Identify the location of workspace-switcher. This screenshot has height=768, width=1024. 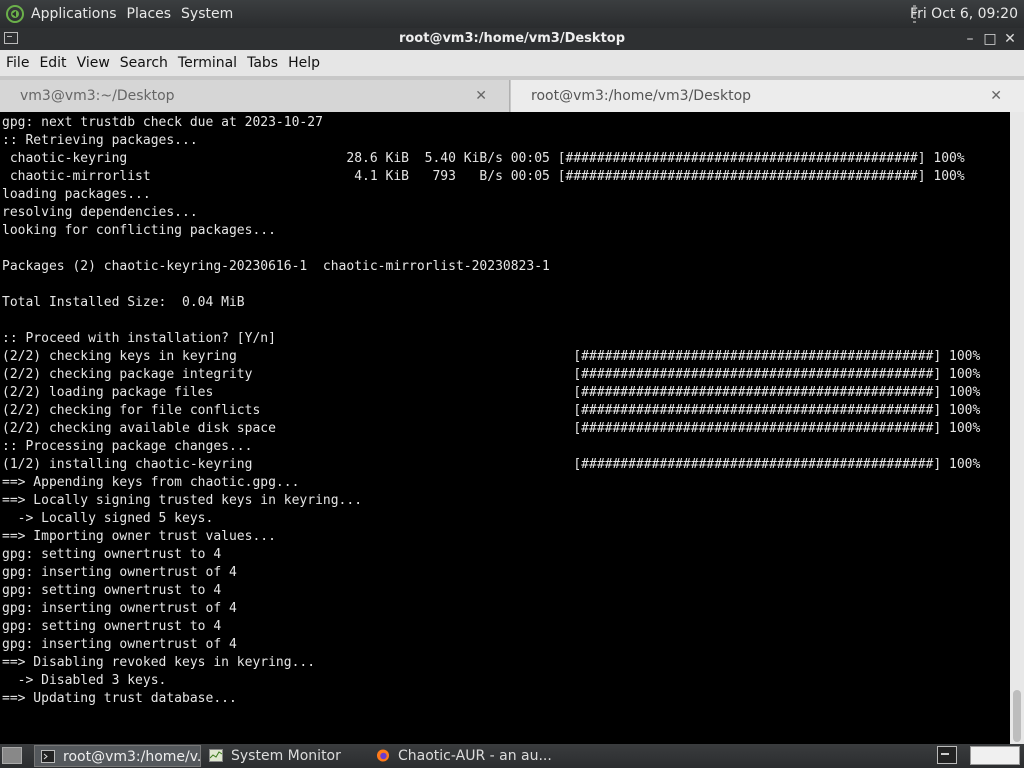
(995, 755).